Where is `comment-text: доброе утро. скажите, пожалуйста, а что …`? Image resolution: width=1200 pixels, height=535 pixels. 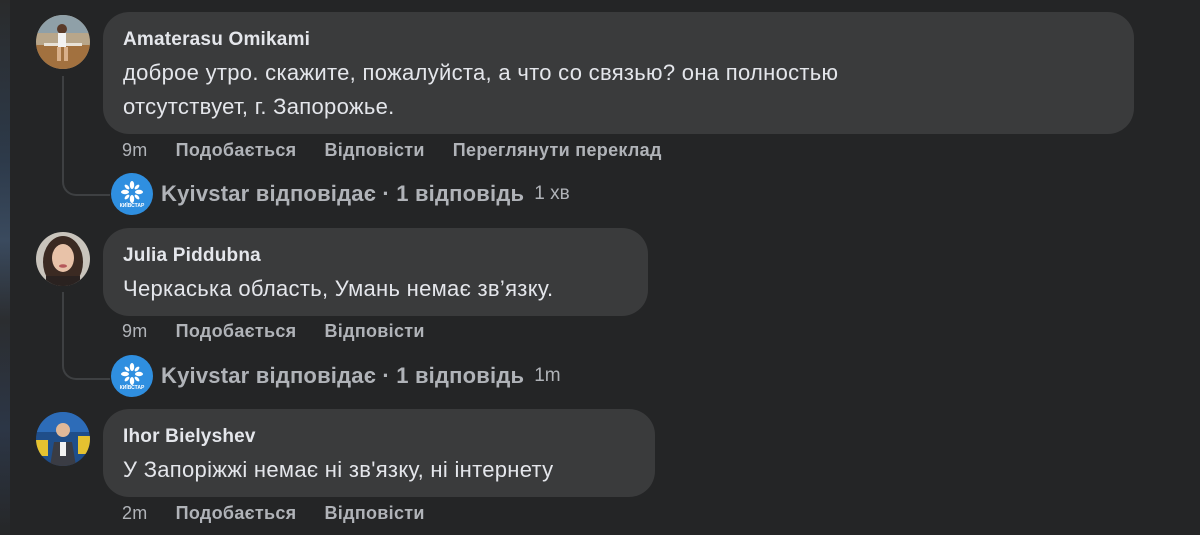 comment-text: доброе утро. скажите, пожалуйста, а что … is located at coordinates (618, 90).